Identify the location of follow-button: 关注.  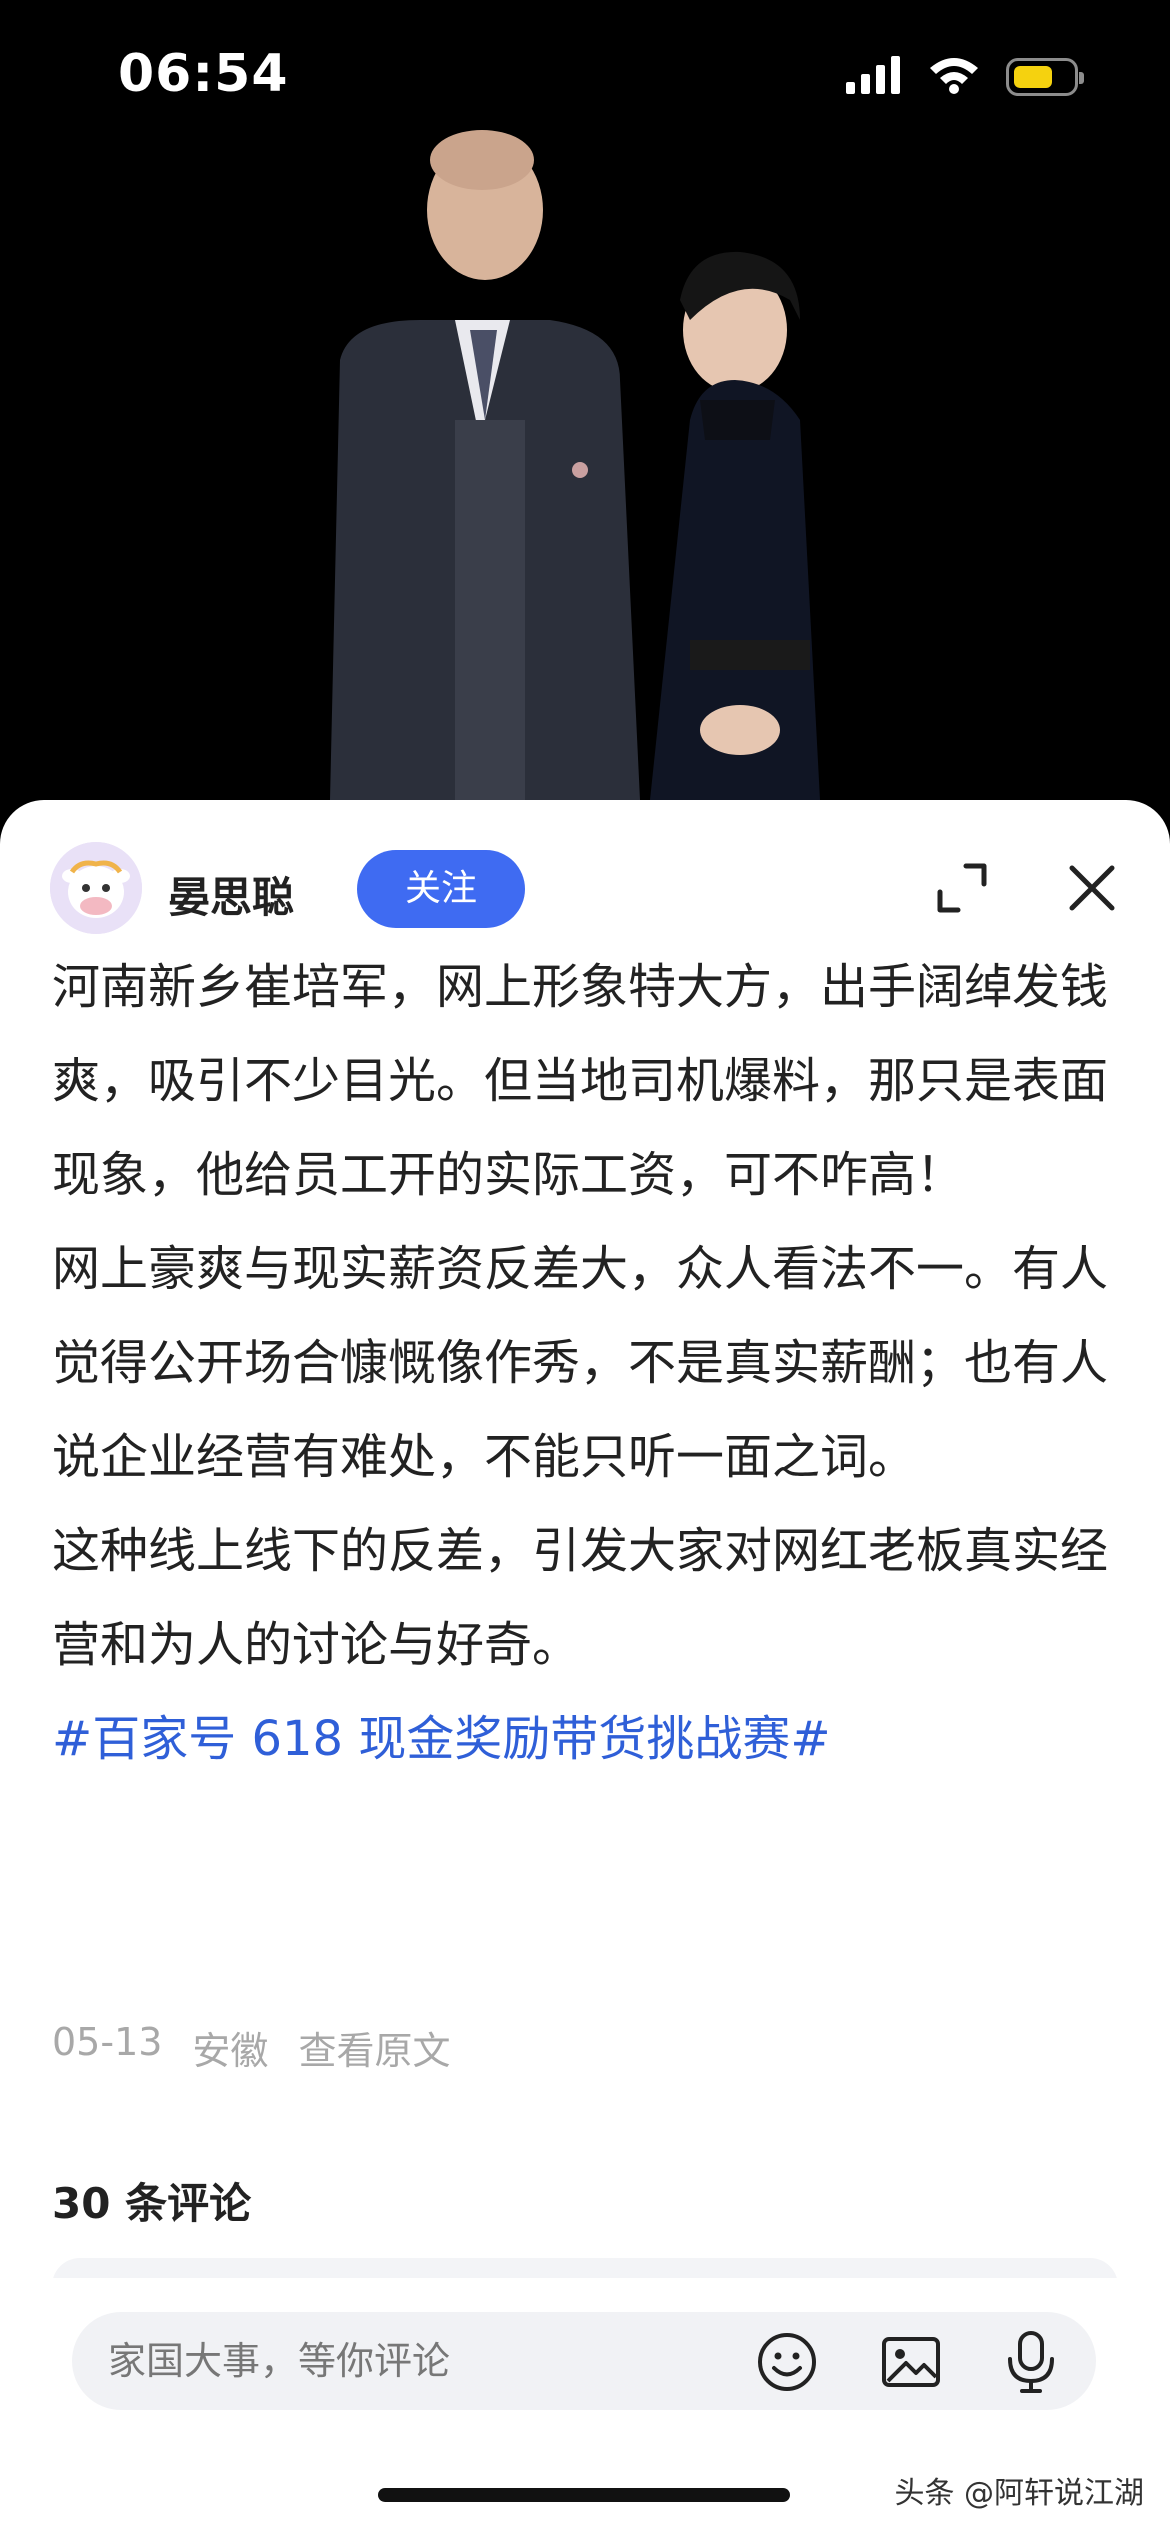
(441, 889).